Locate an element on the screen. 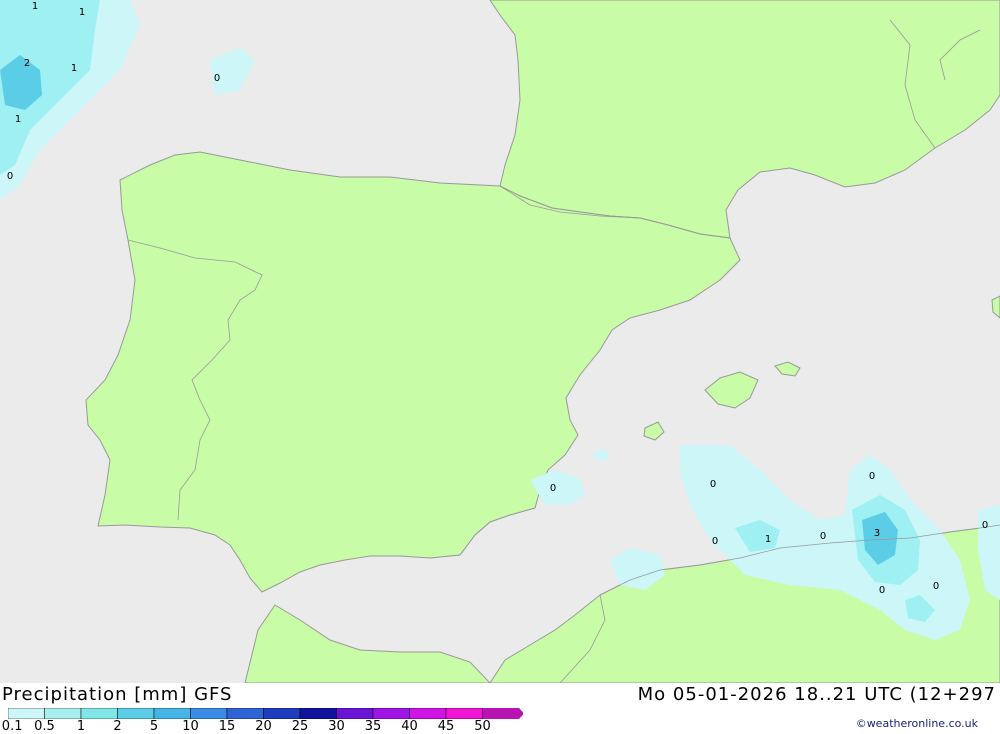  land-sardinia is located at coordinates (995, 307).